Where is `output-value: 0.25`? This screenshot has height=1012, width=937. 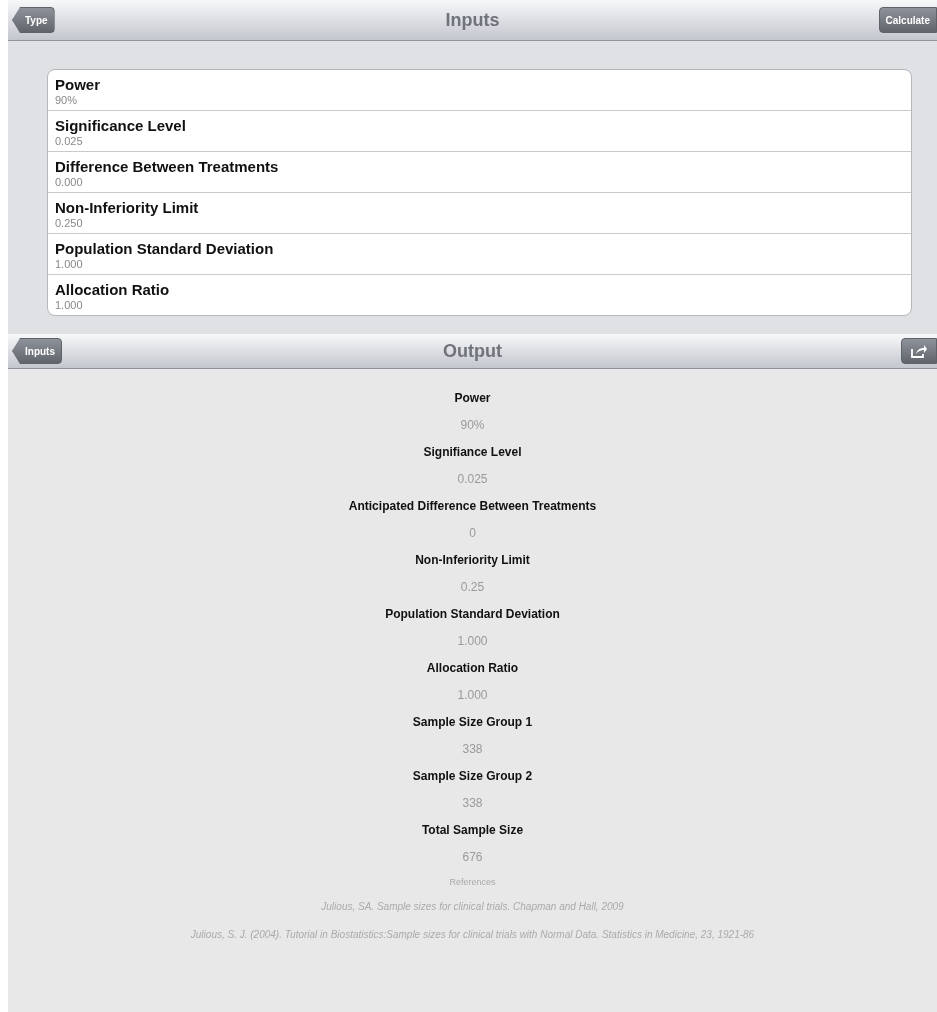 output-value: 0.25 is located at coordinates (472, 587).